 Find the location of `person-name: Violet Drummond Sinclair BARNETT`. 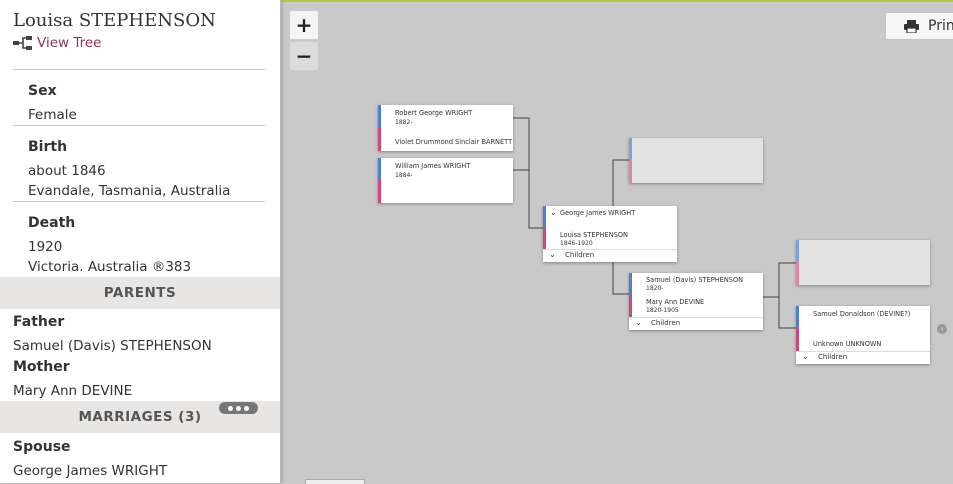

person-name: Violet Drummond Sinclair BARNETT is located at coordinates (454, 142).